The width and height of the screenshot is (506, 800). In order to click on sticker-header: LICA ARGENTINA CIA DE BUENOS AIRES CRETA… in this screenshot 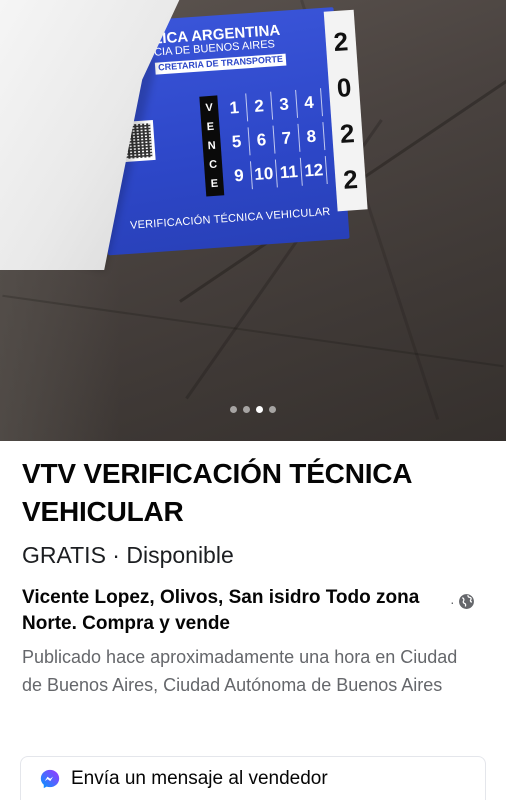, I will do `click(239, 48)`.